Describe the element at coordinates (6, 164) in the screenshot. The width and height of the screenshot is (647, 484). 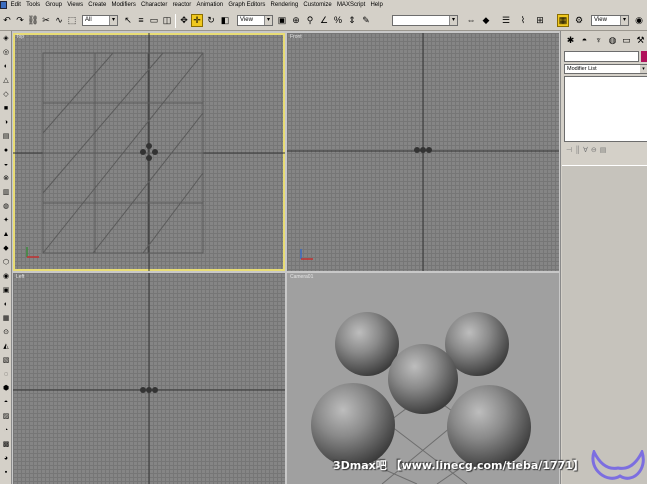
I see `tool-icon: ◒` at that location.